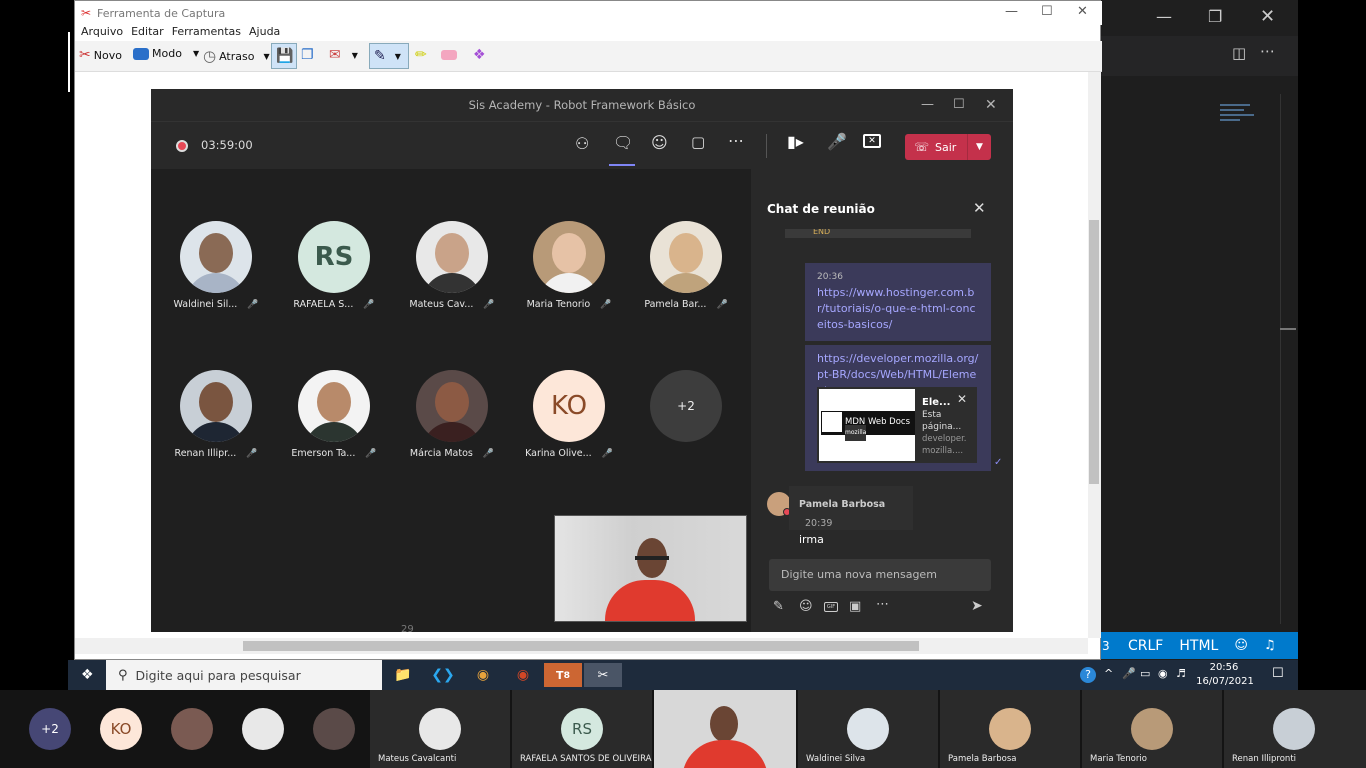 Image resolution: width=1366 pixels, height=768 pixels. What do you see at coordinates (1278, 673) in the screenshot?
I see `notifications-icon: ☐` at bounding box center [1278, 673].